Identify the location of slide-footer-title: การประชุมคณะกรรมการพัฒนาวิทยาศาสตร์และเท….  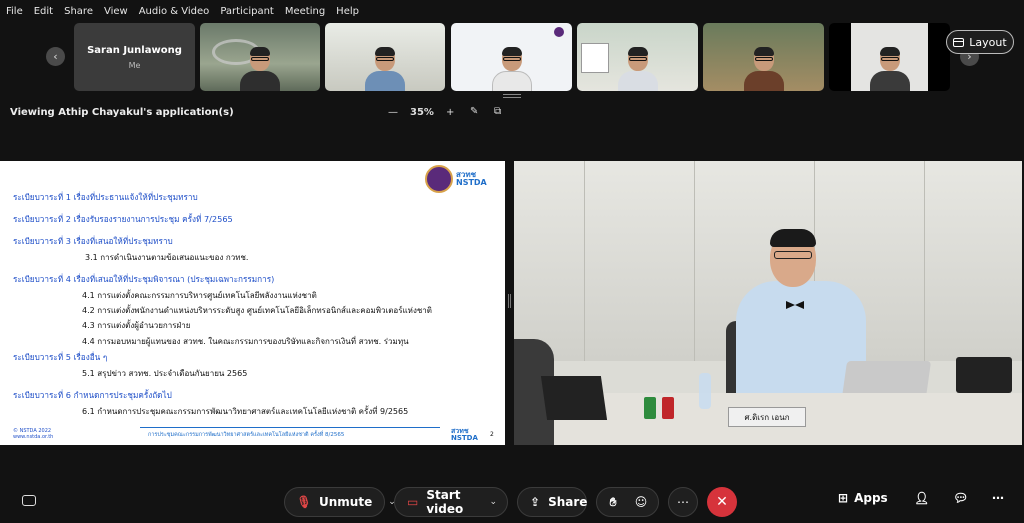
(246, 435).